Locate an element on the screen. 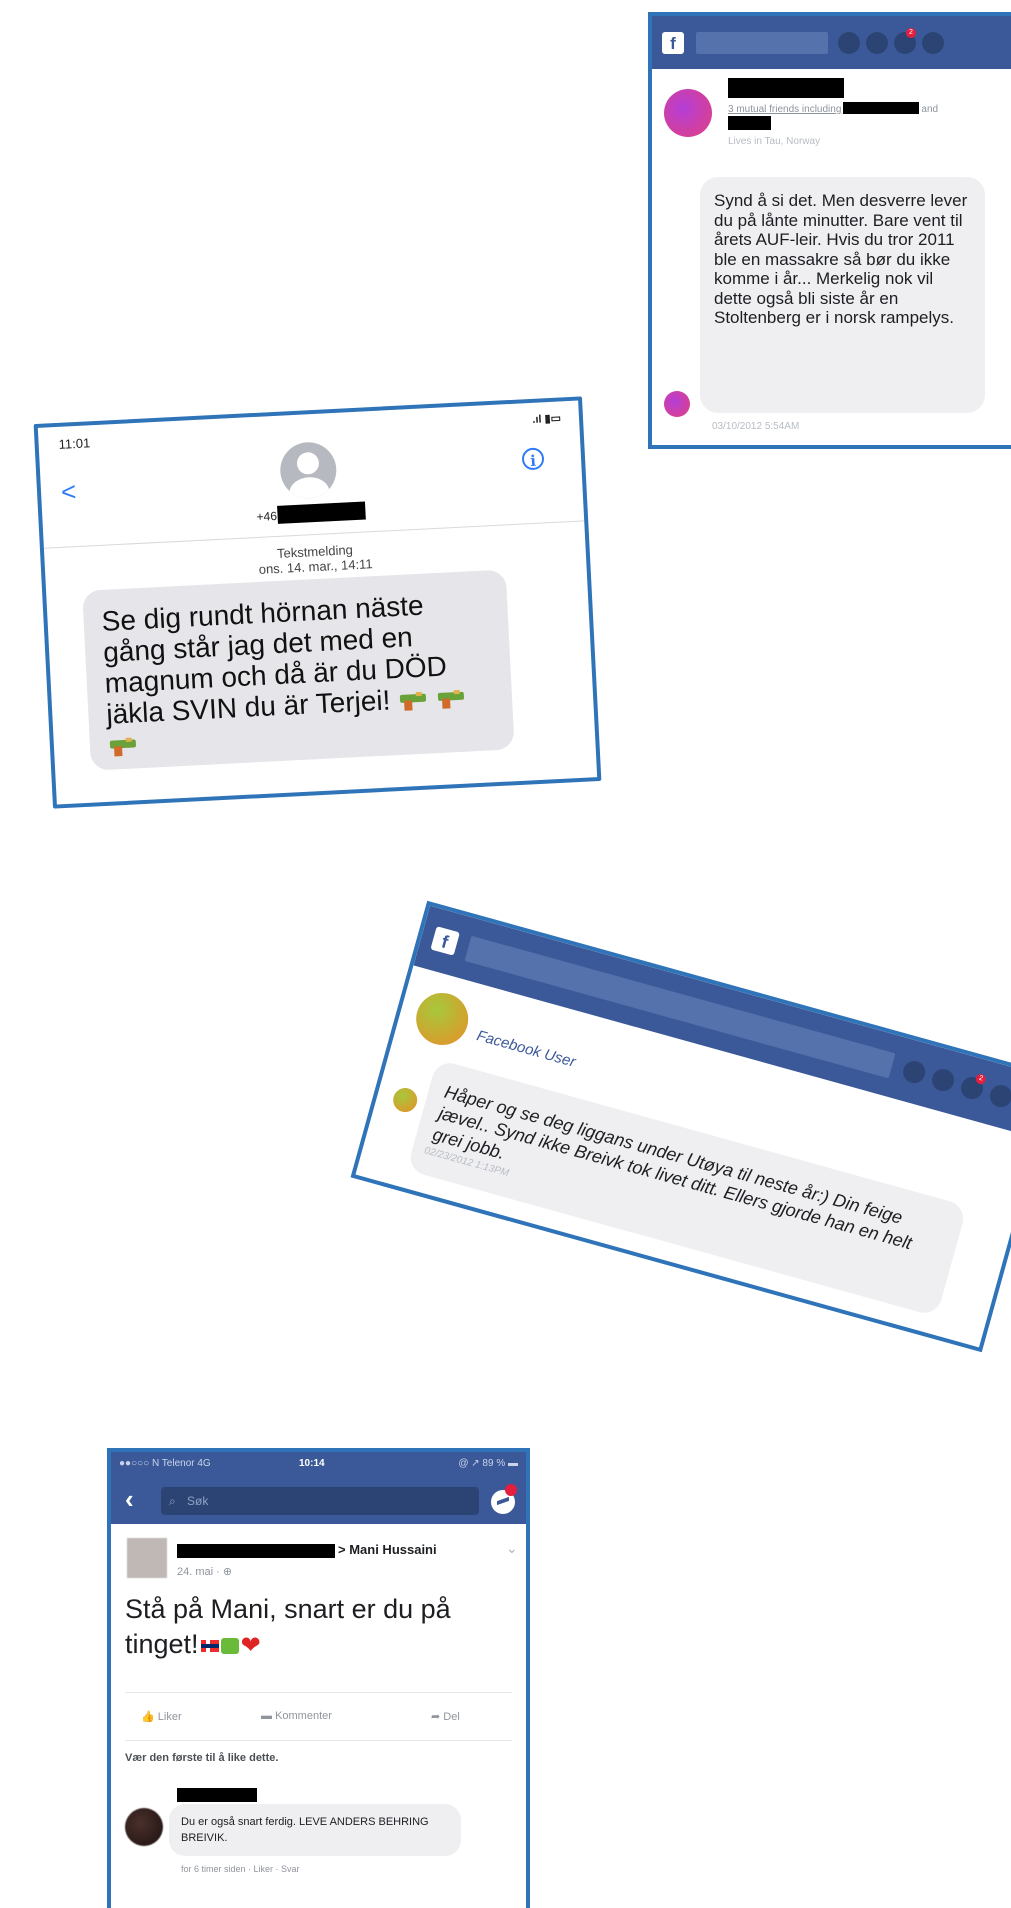  first-like-text: Vær den første til å like dette. is located at coordinates (202, 1758).